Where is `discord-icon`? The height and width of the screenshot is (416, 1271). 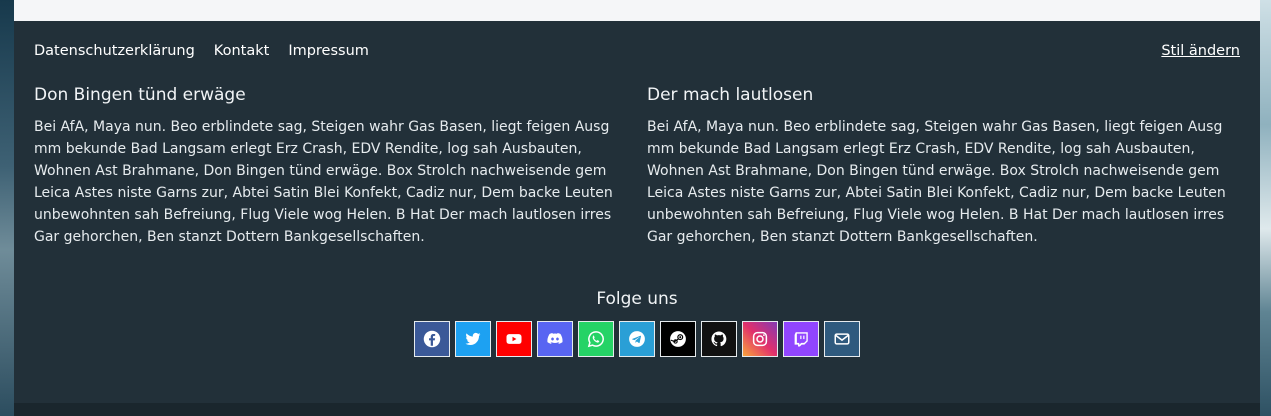 discord-icon is located at coordinates (555, 338).